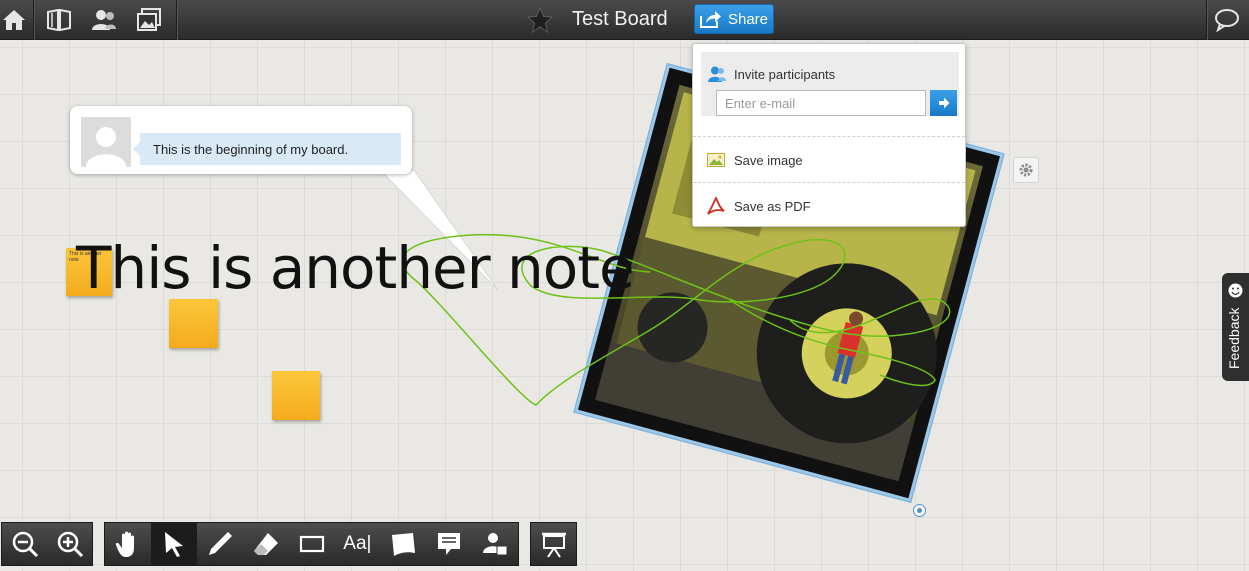 The width and height of the screenshot is (1249, 571). Describe the element at coordinates (830, 84) in the screenshot. I see `invite-section: Invite participants` at that location.